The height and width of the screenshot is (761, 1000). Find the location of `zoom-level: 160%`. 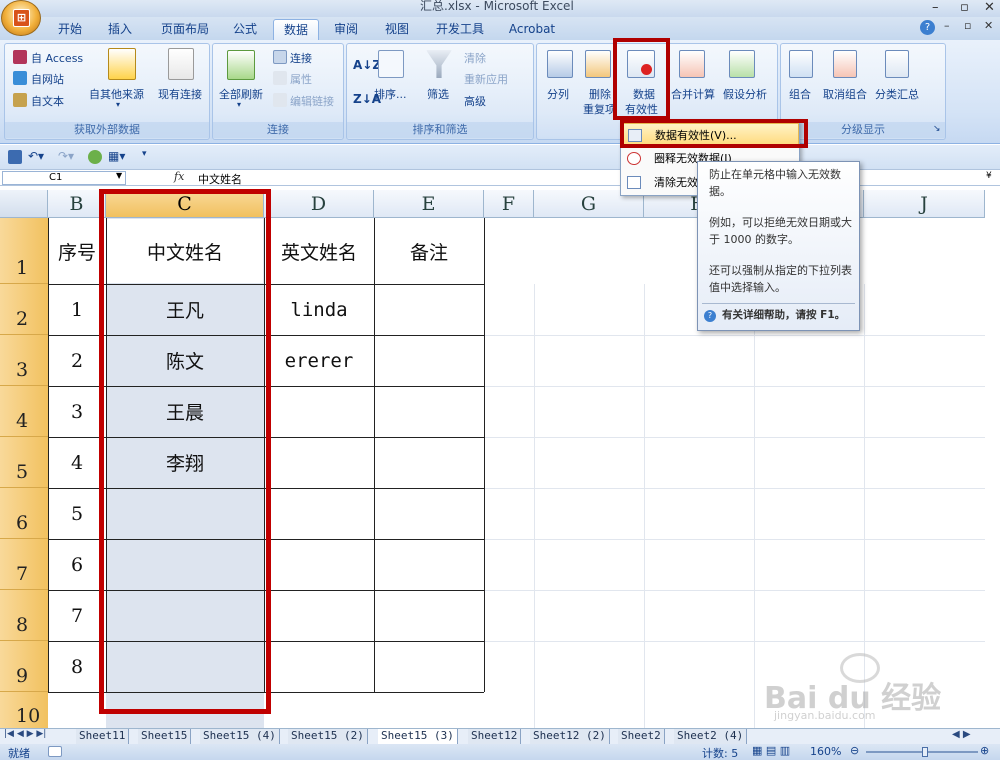

zoom-level: 160% is located at coordinates (825, 751).